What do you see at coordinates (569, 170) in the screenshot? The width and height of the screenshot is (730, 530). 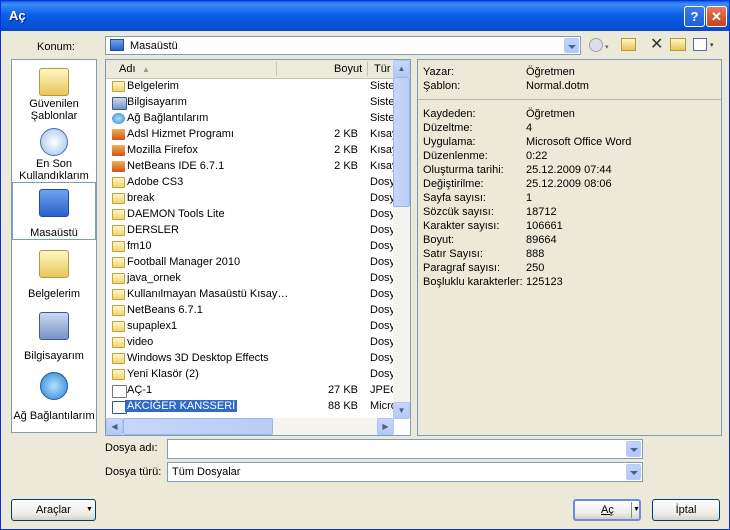 I see `property-value: 25.12.2009 07:44` at bounding box center [569, 170].